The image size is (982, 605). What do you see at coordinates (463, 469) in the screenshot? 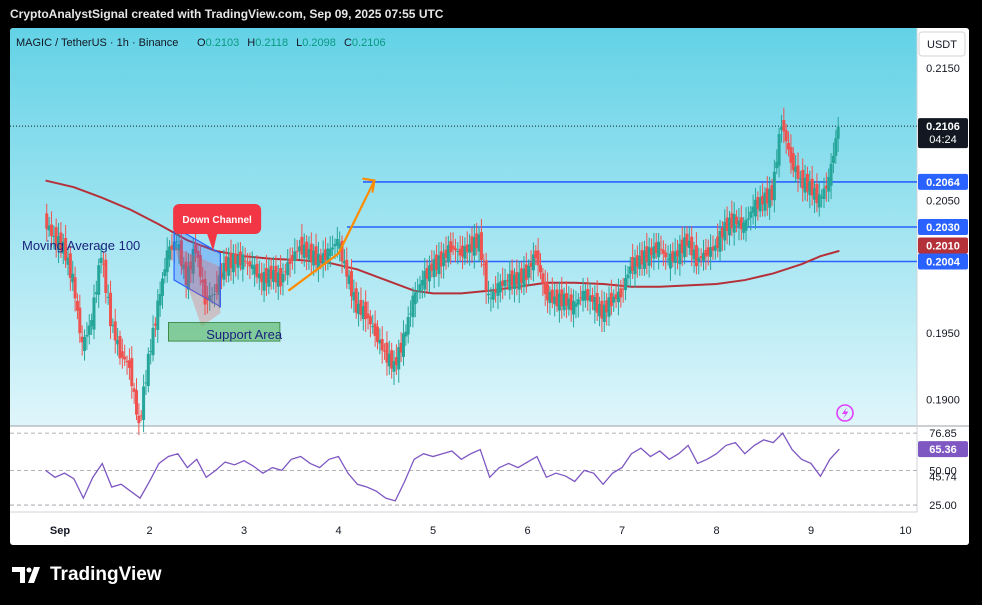
I see `rsi-pane-background` at bounding box center [463, 469].